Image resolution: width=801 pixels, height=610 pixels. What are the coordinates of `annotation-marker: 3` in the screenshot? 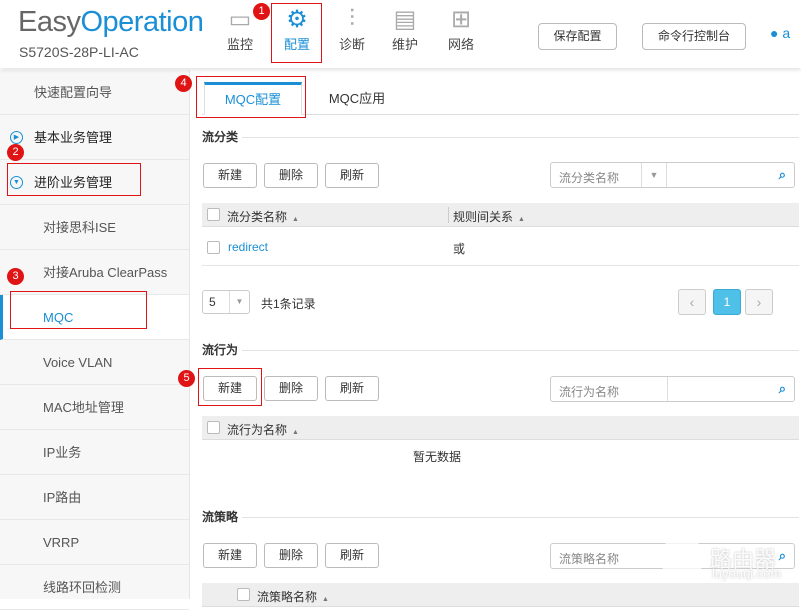 It's located at (15, 276).